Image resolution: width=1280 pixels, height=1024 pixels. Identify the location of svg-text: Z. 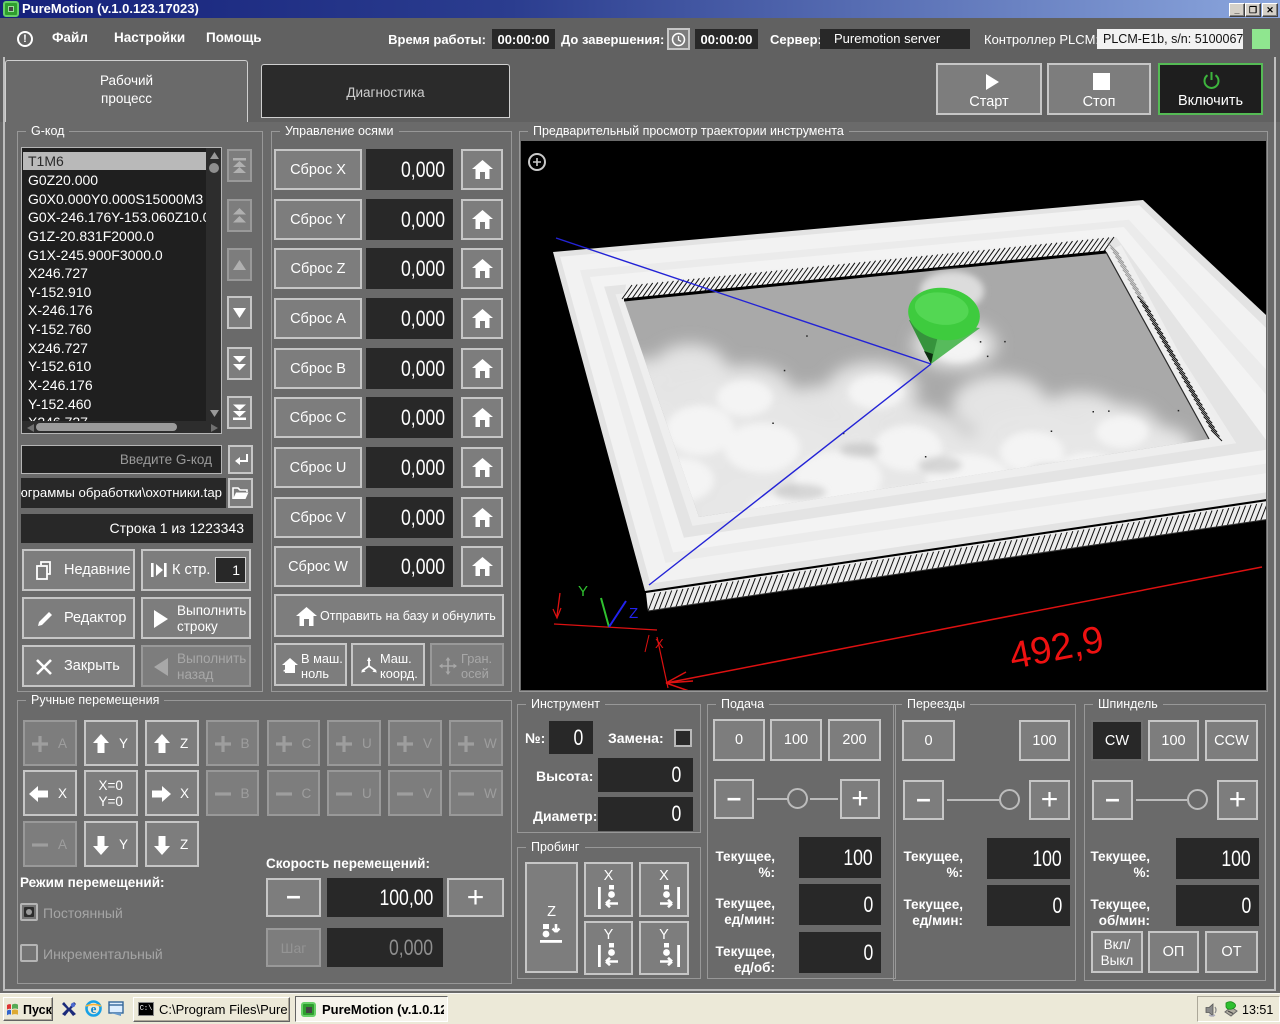
(633, 613).